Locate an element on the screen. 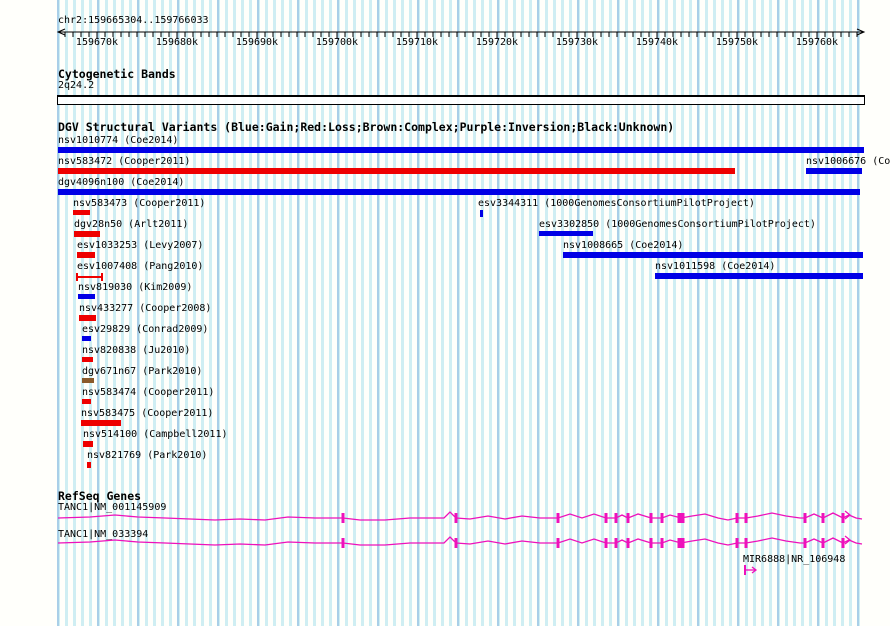  variant-label: dgv671n67 (Park2010) is located at coordinates (142, 371).